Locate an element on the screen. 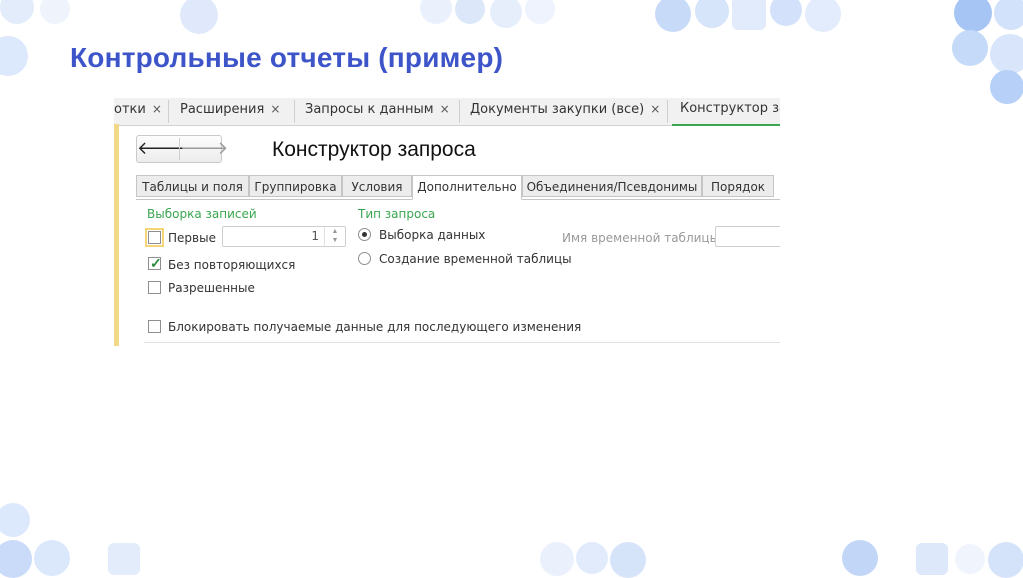  query-type-temp-table-label: Создание временной таблицы is located at coordinates (475, 259).